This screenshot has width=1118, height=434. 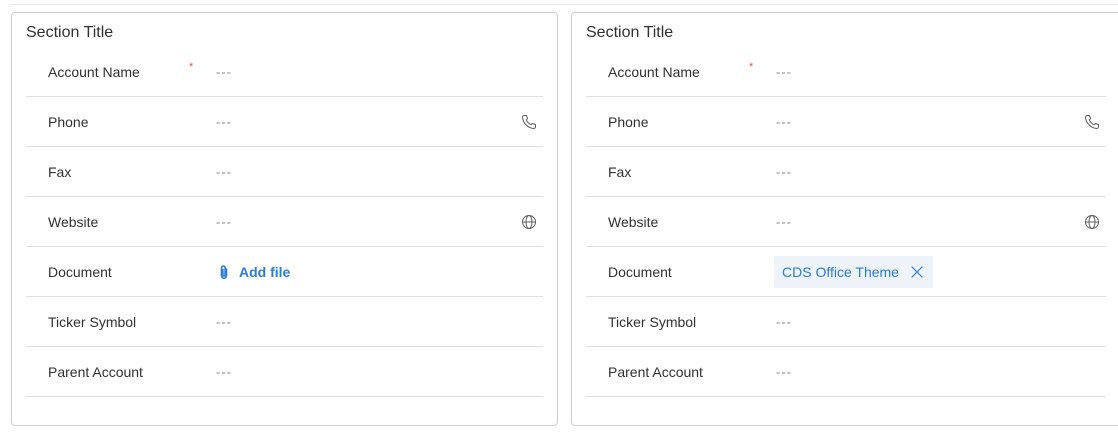 I want to click on field-row-document: Document CDS Office Theme, so click(x=846, y=272).